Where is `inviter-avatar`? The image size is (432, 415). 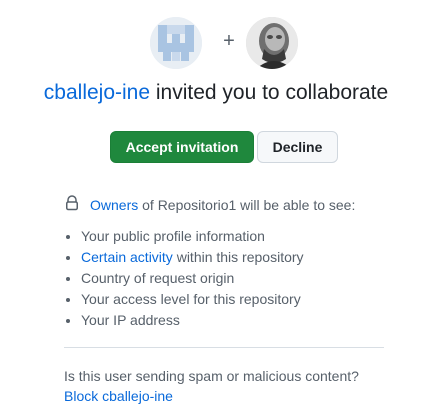 inviter-avatar is located at coordinates (176, 43).